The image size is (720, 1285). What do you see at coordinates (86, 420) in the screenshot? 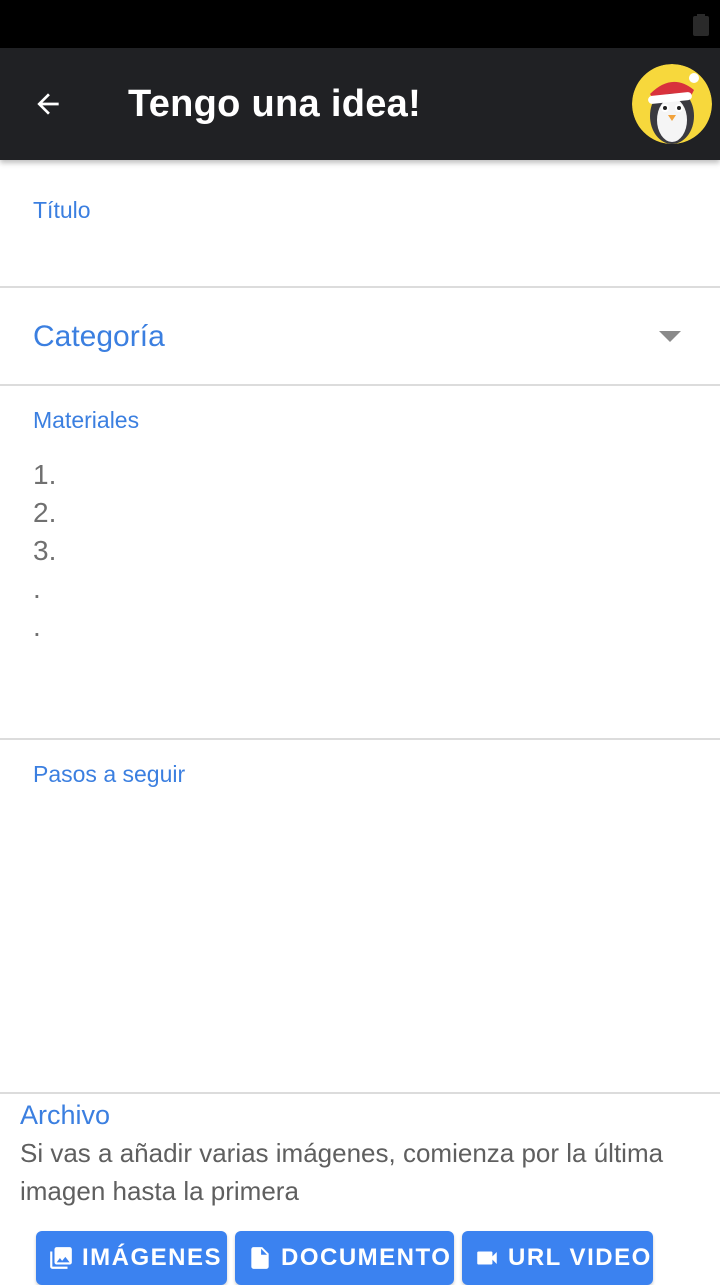
I see `materiales-label: Materiales` at bounding box center [86, 420].